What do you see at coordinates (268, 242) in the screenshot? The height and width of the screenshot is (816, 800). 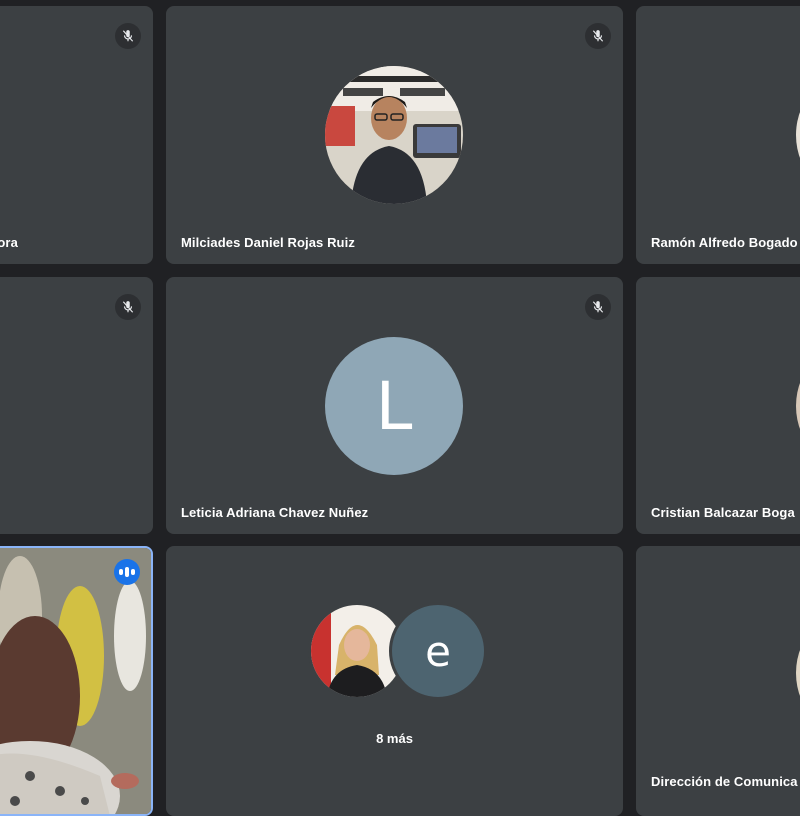 I see `participant-name: Milciades Daniel Rojas Ruiz` at bounding box center [268, 242].